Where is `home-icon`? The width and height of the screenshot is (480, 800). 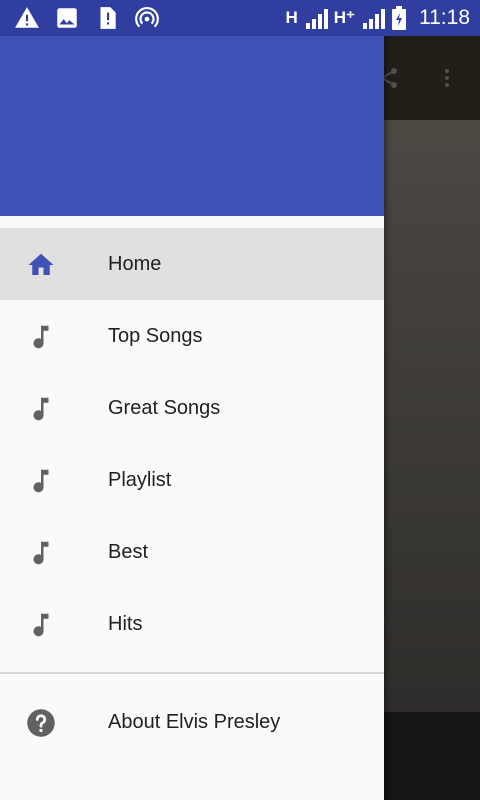 home-icon is located at coordinates (41, 264).